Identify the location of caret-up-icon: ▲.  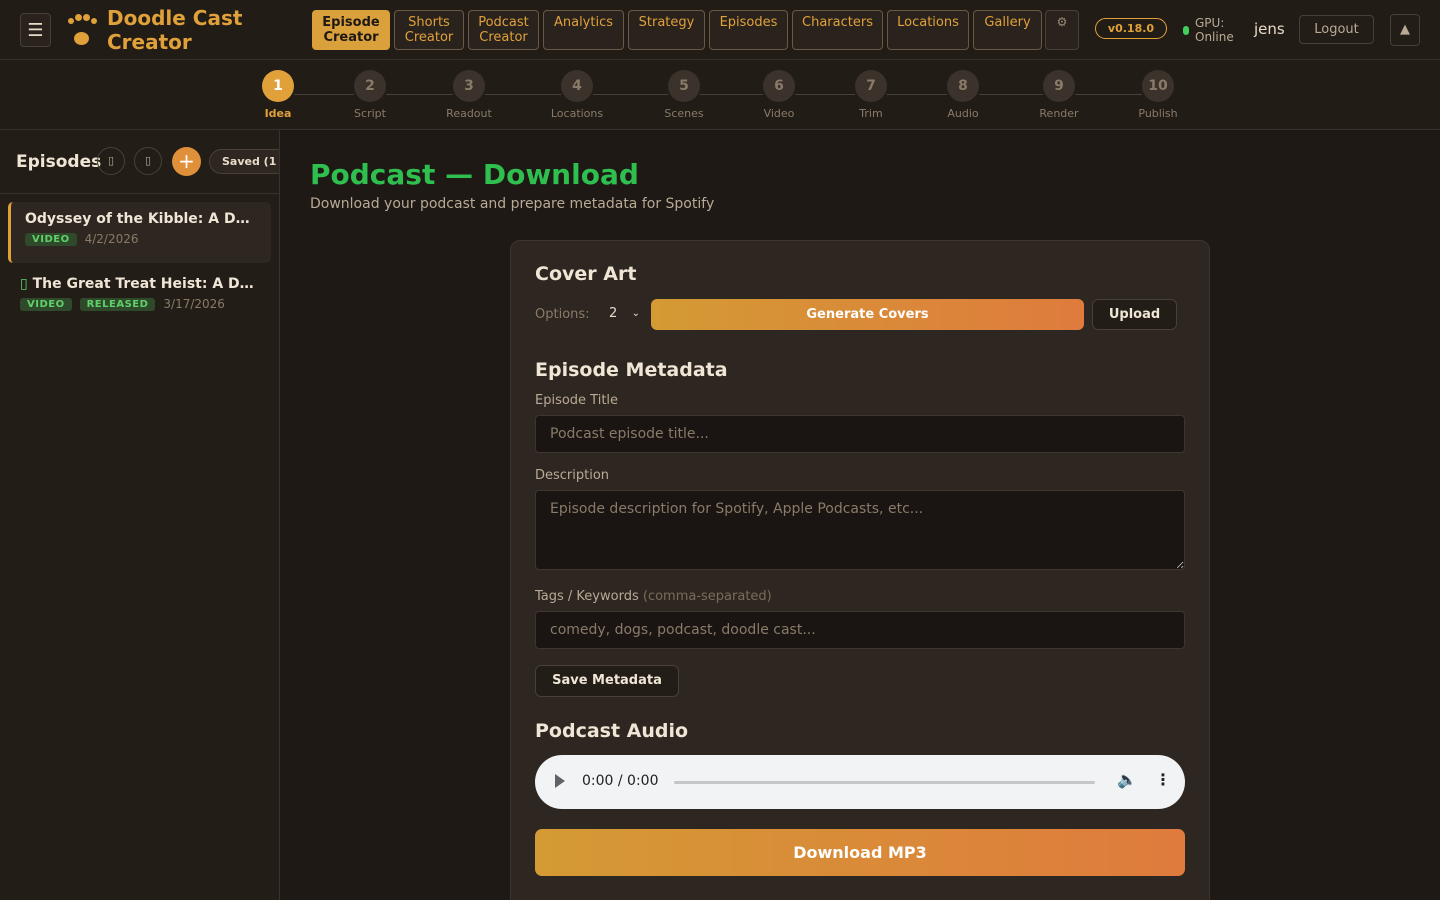
(1405, 29).